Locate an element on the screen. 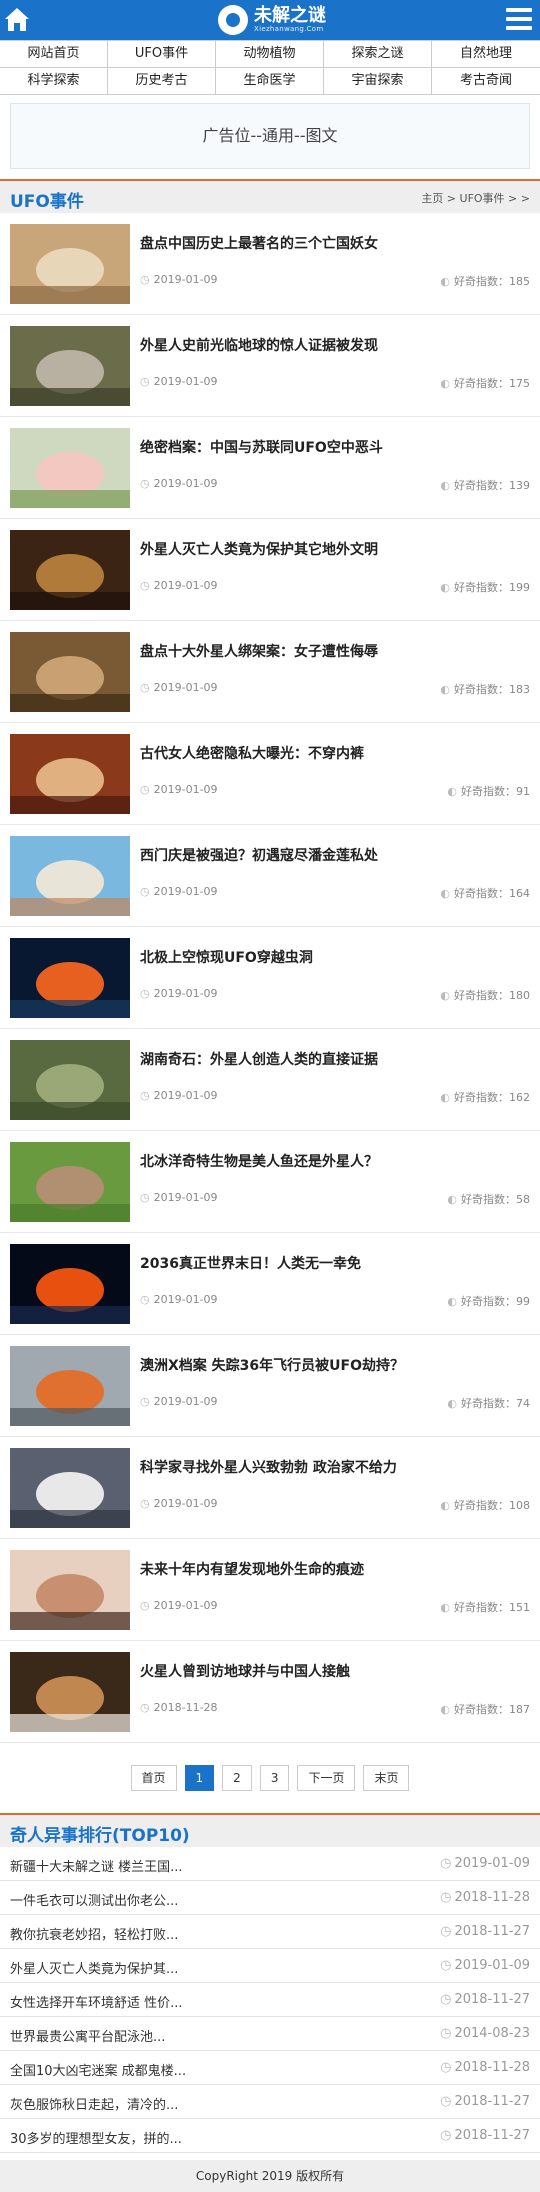  views-label: 好奇指数： is located at coordinates (481, 485).